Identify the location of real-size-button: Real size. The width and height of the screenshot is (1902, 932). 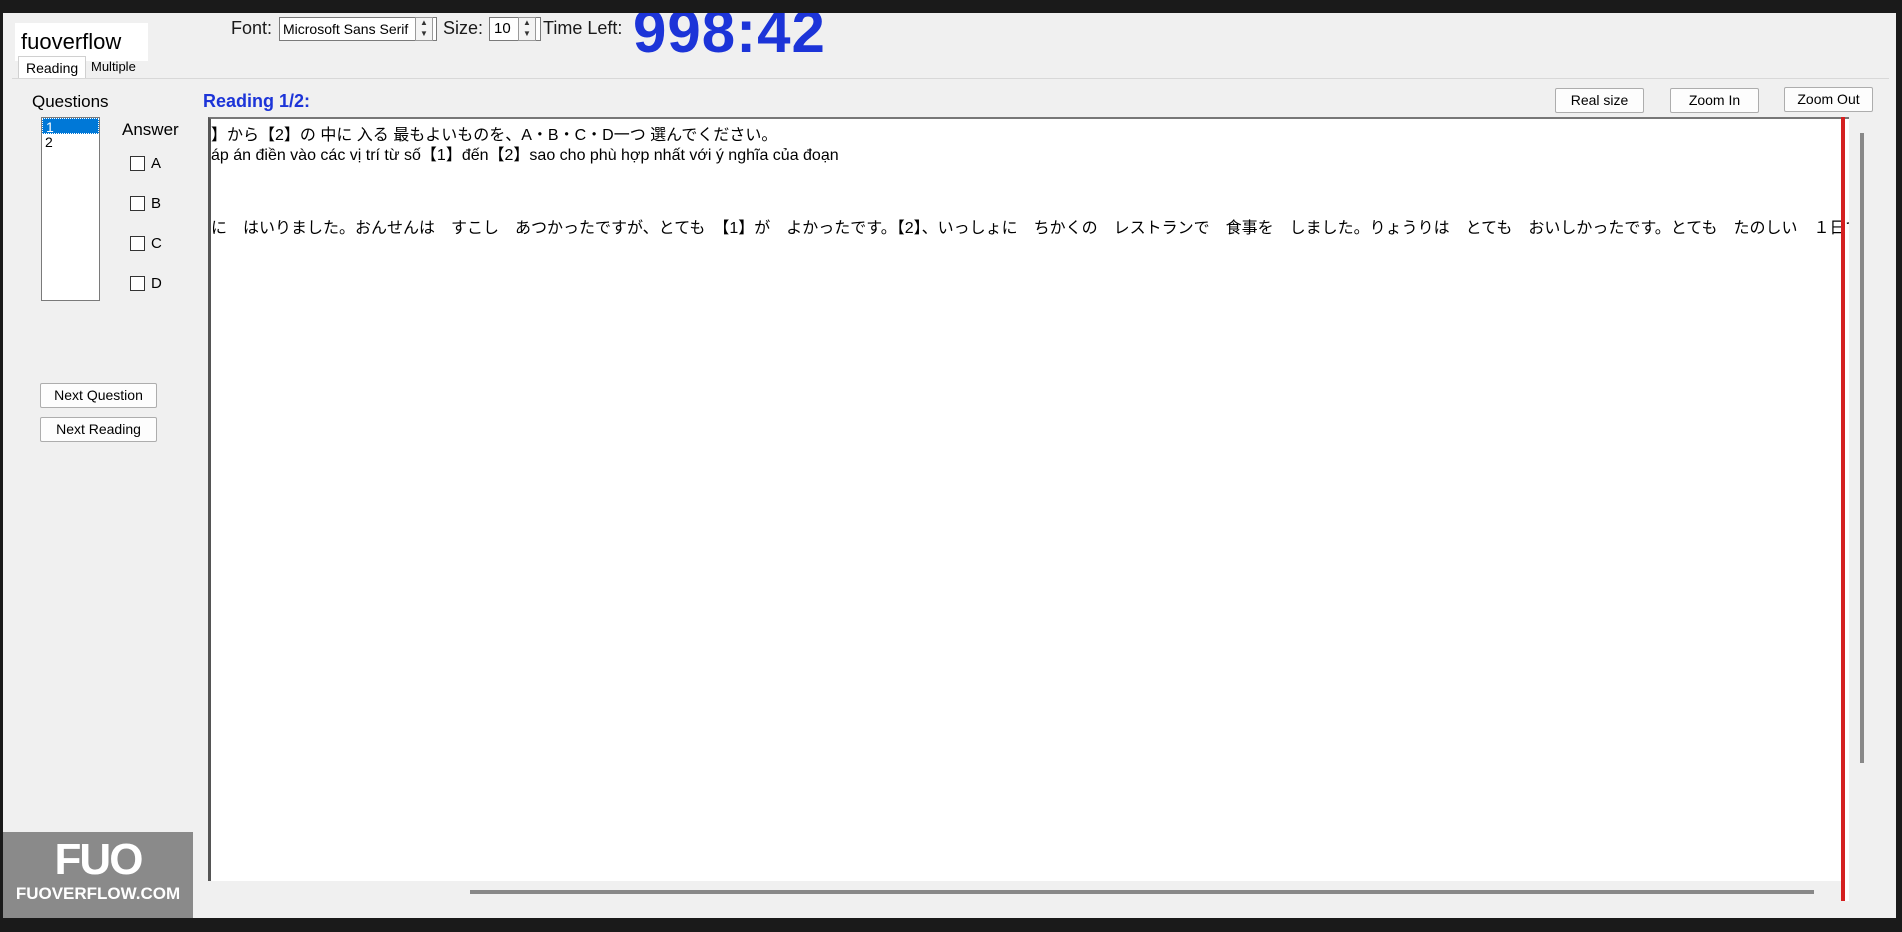
(1599, 100).